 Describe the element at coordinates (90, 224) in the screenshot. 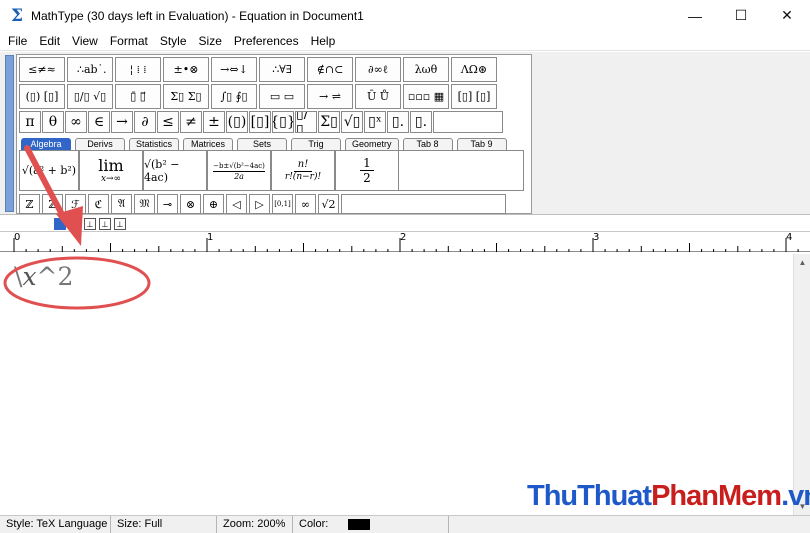

I see `center-tab-icon: ⊥` at that location.